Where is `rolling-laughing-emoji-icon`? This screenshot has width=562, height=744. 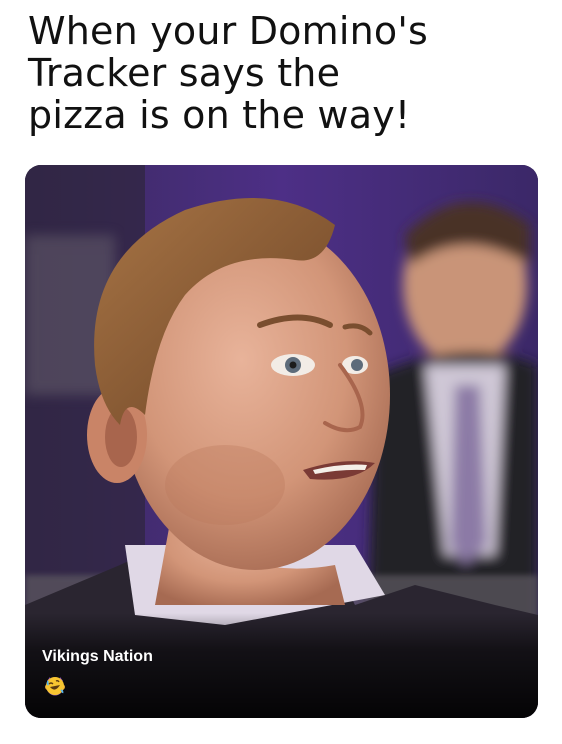 rolling-laughing-emoji-icon is located at coordinates (55, 686).